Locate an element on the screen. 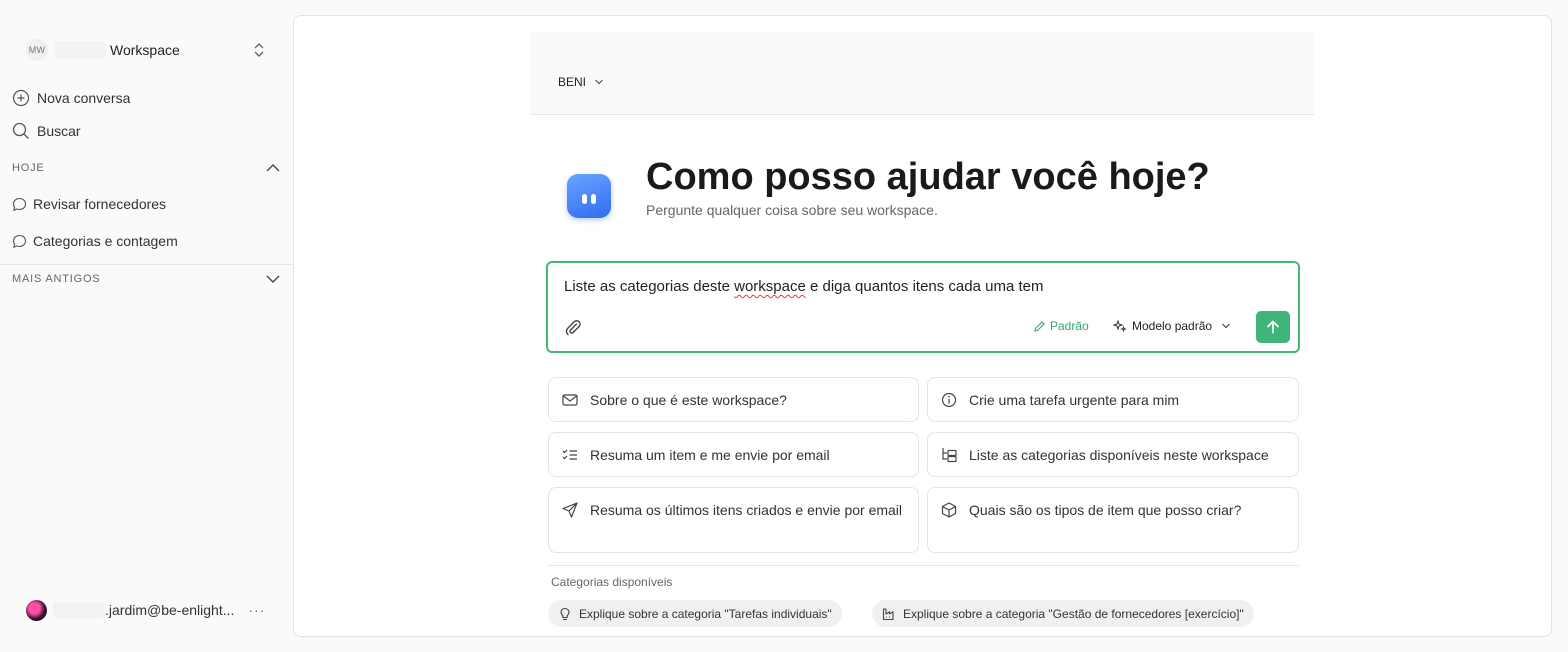  conversation-title: Categorias e contagem is located at coordinates (105, 241).